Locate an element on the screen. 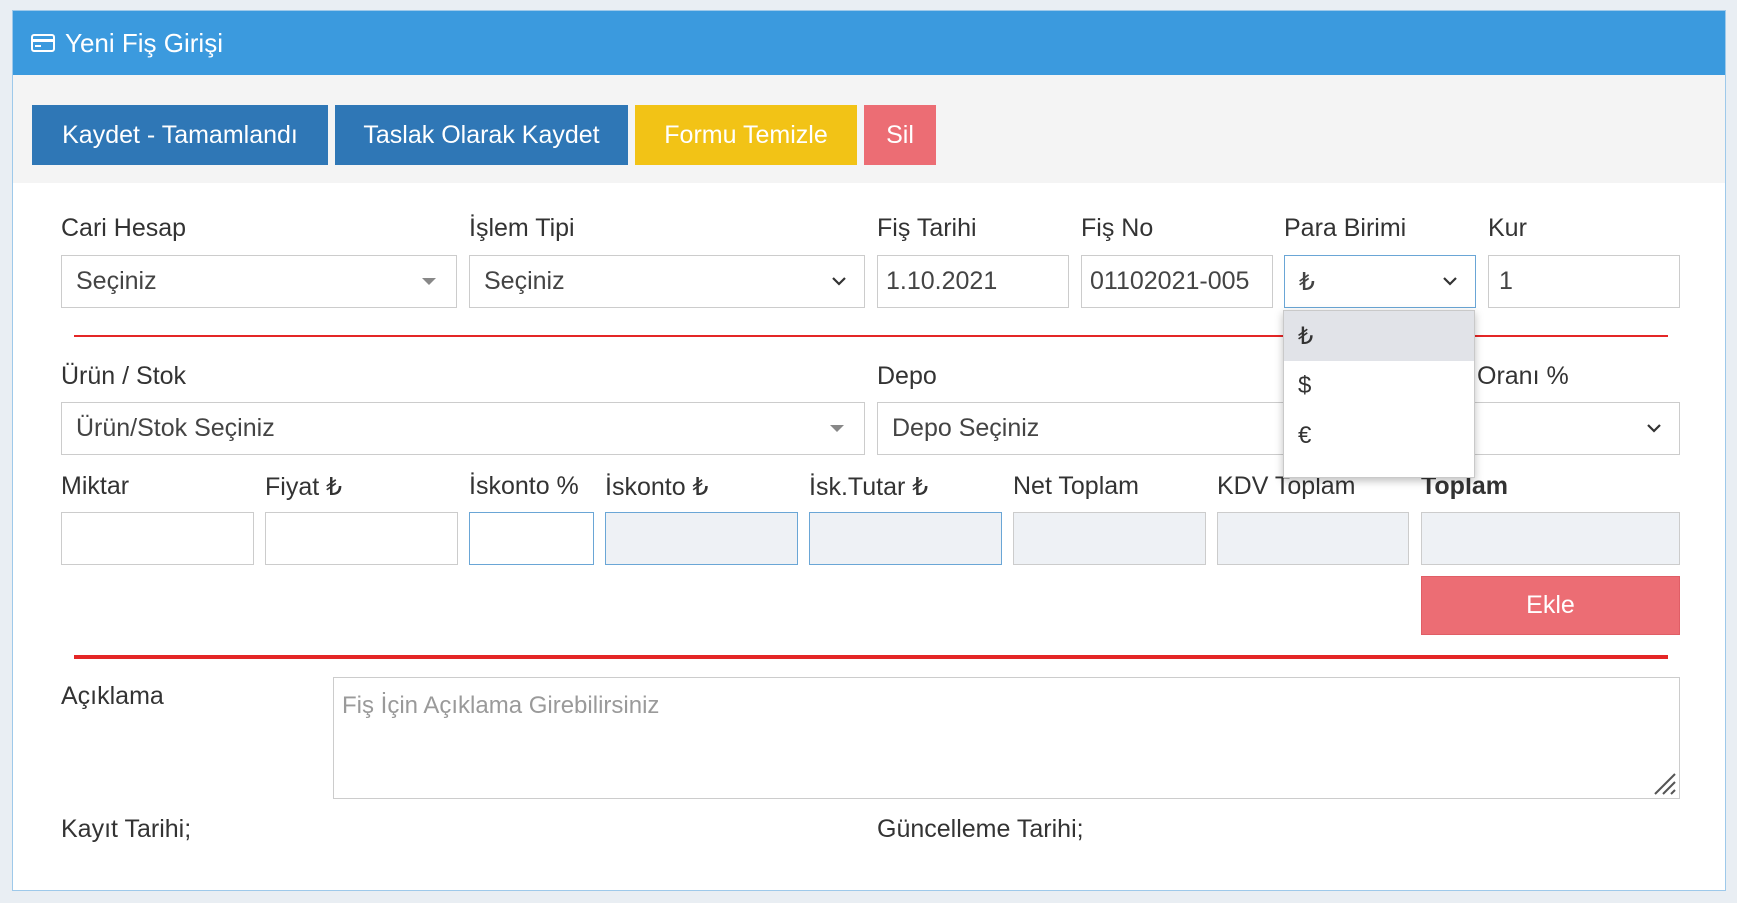 This screenshot has height=903, width=1737. urun-stok-select: Ürün/Stok Seçiniz is located at coordinates (463, 428).